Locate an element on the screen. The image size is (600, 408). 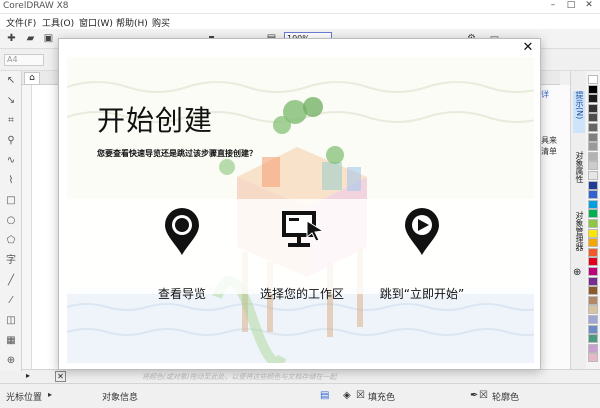
hint-text-2: 清单 is located at coordinates (549, 151).